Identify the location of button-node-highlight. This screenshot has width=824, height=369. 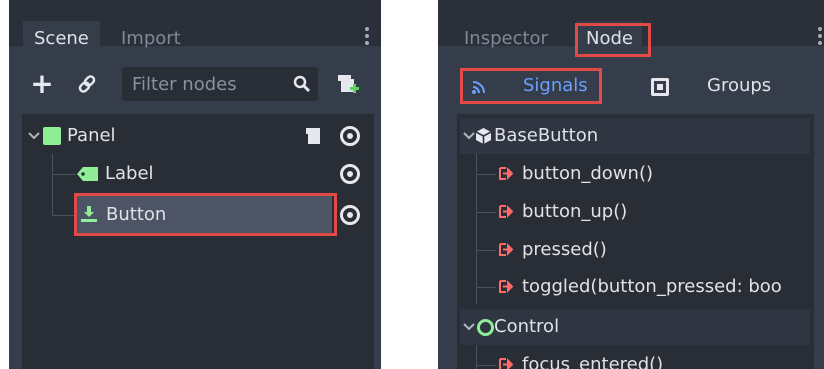
(205, 214).